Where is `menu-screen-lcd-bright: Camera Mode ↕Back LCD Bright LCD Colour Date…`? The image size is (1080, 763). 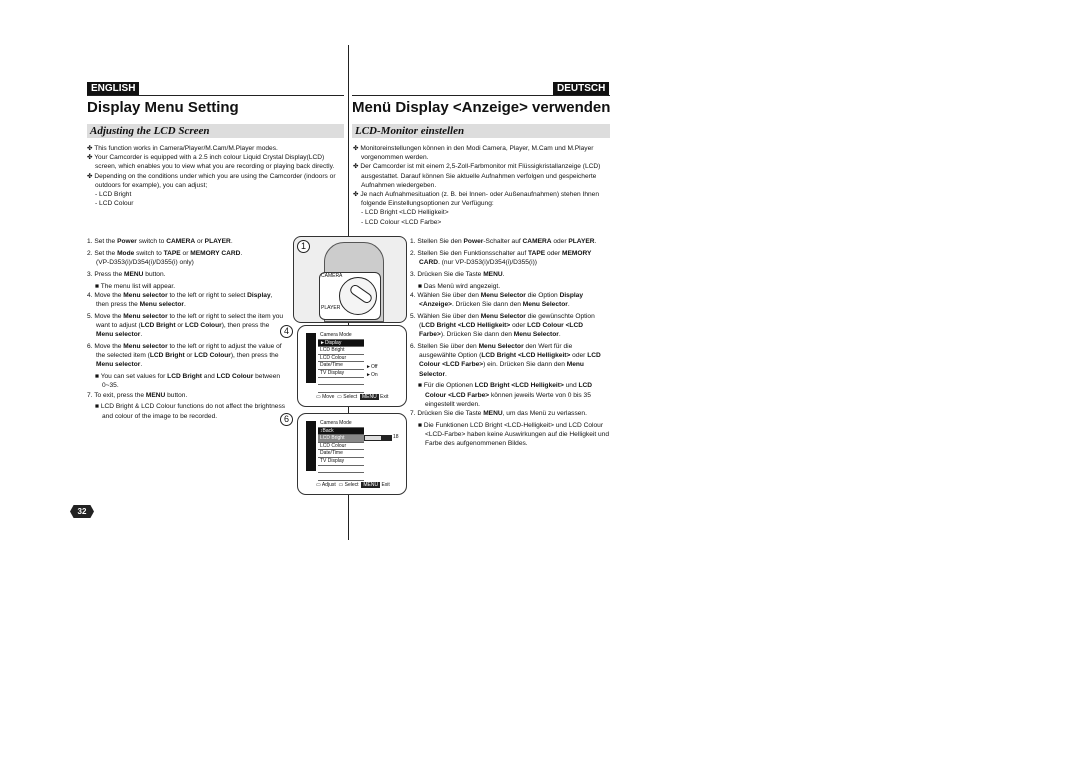 menu-screen-lcd-bright: Camera Mode ↕Back LCD Bright LCD Colour Date… is located at coordinates (352, 454).